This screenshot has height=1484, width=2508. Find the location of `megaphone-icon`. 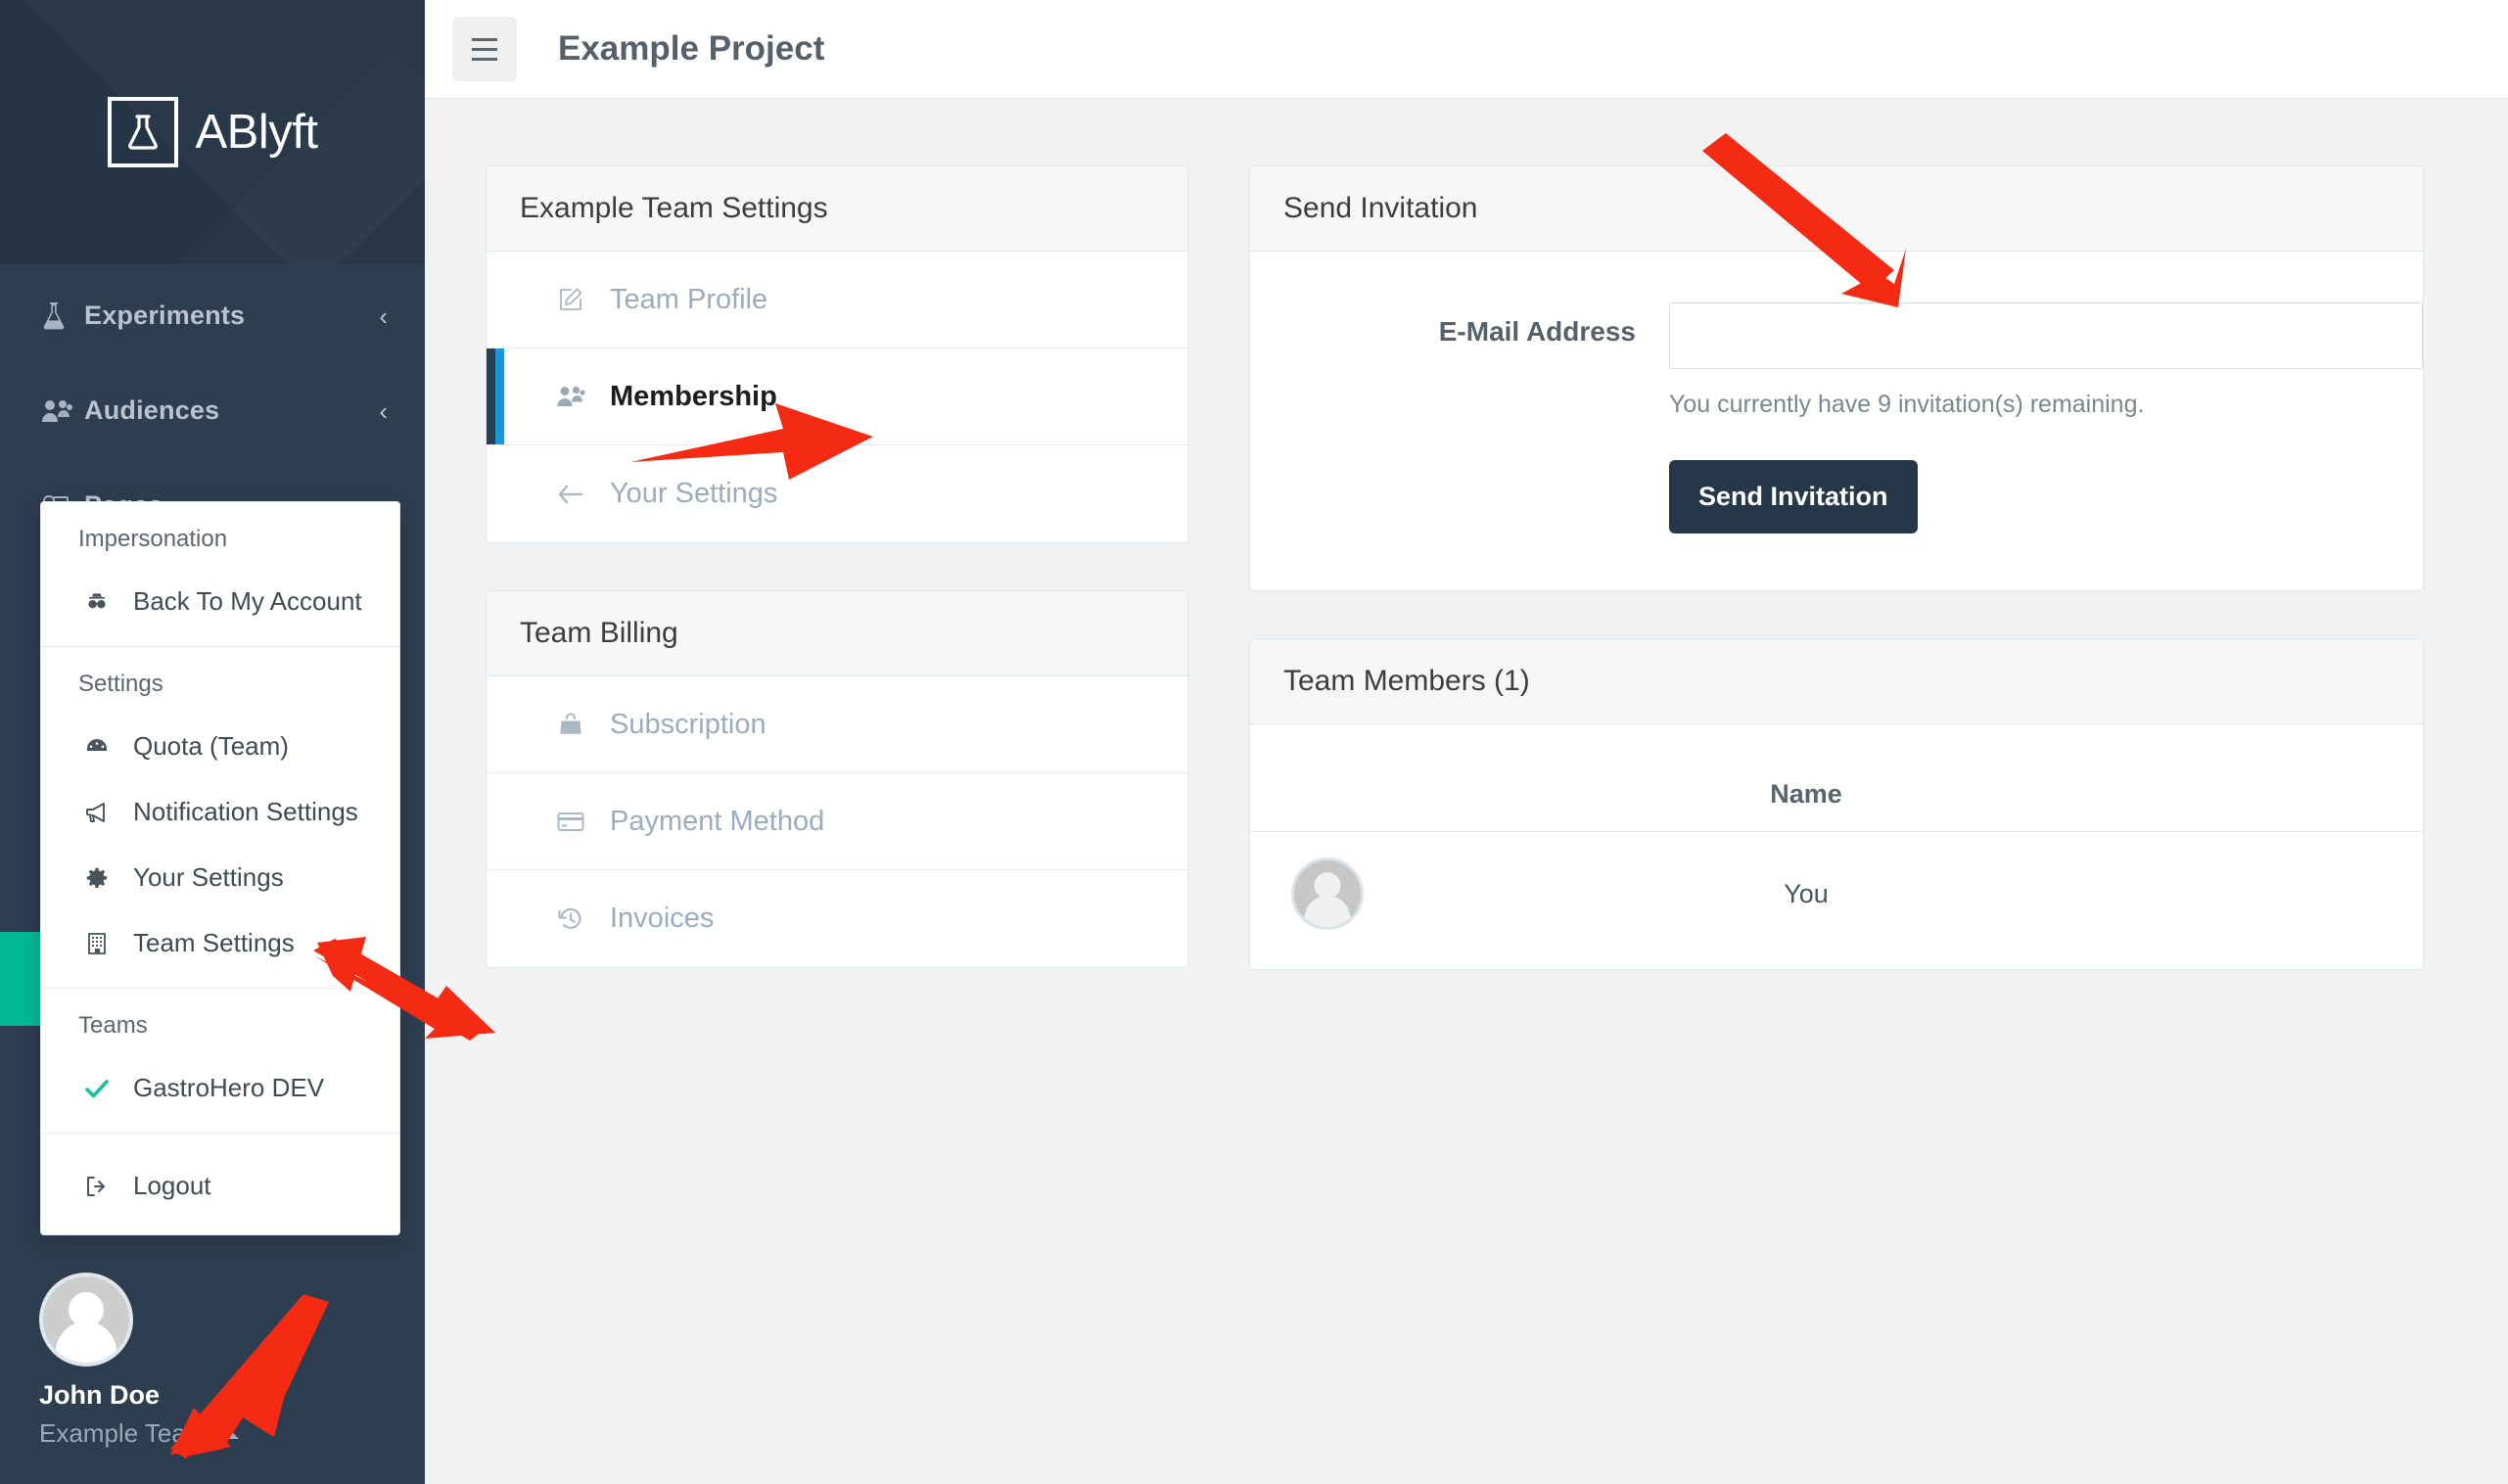

megaphone-icon is located at coordinates (97, 812).